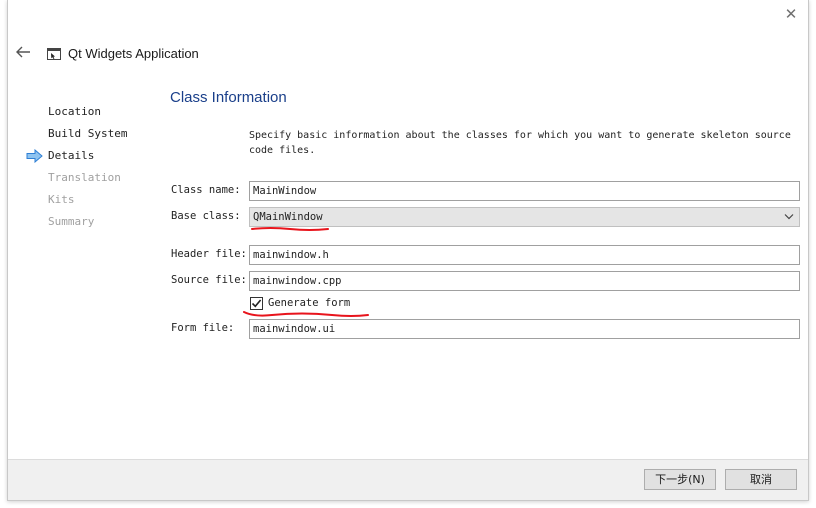 The image size is (816, 508). I want to click on step-build-system: Build System, so click(83, 137).